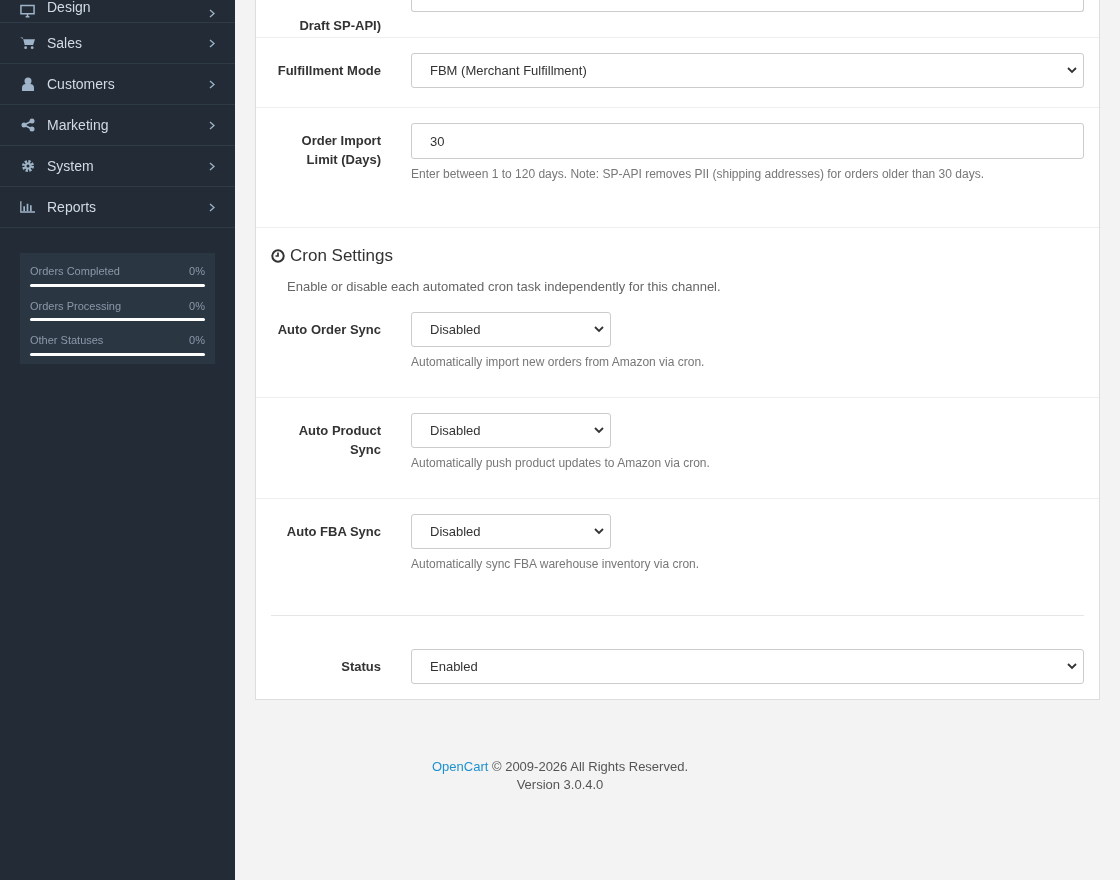 This screenshot has width=1120, height=880. I want to click on version-text: Version 3.0.4.0, so click(560, 785).